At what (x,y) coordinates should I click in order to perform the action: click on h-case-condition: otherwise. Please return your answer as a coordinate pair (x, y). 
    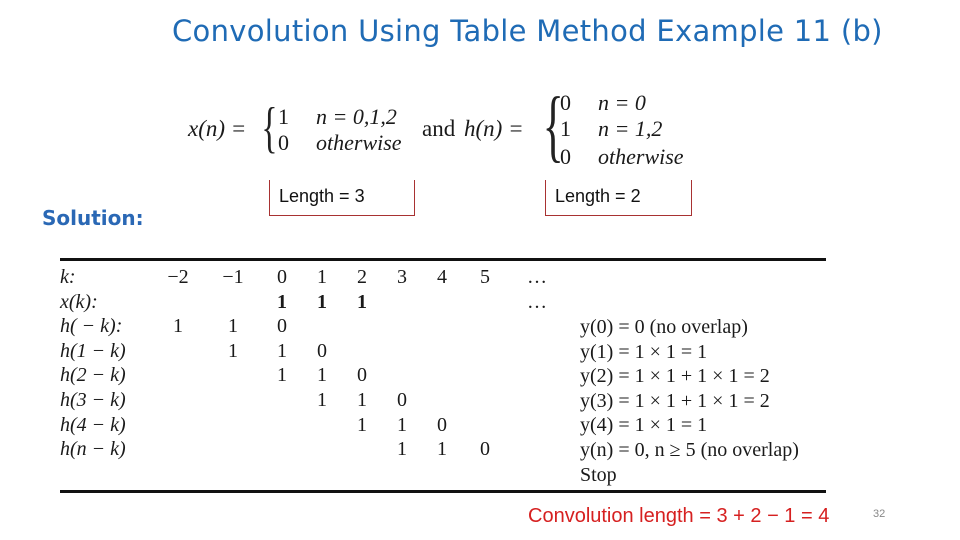
    Looking at the image, I should click on (641, 156).